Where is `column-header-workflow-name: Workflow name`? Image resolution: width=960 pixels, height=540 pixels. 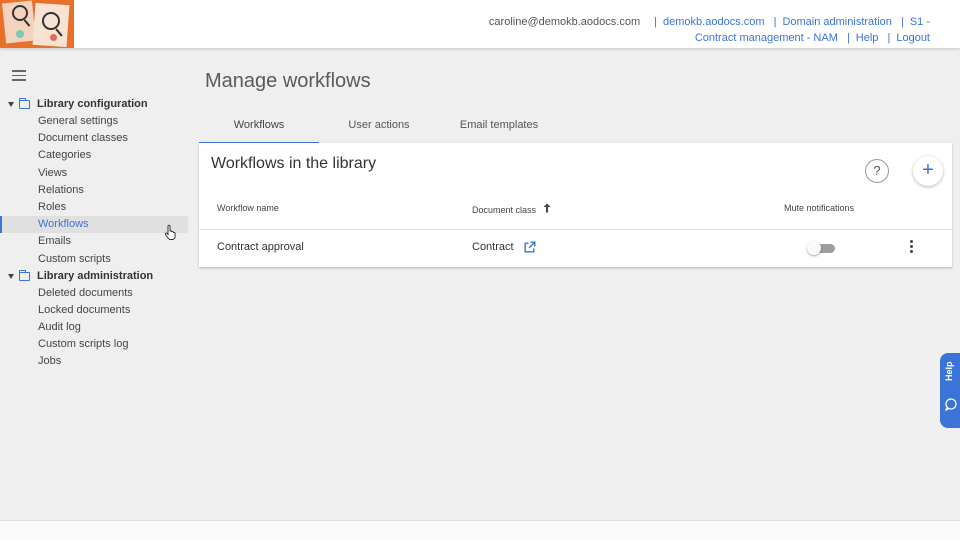
column-header-workflow-name: Workflow name is located at coordinates (248, 208).